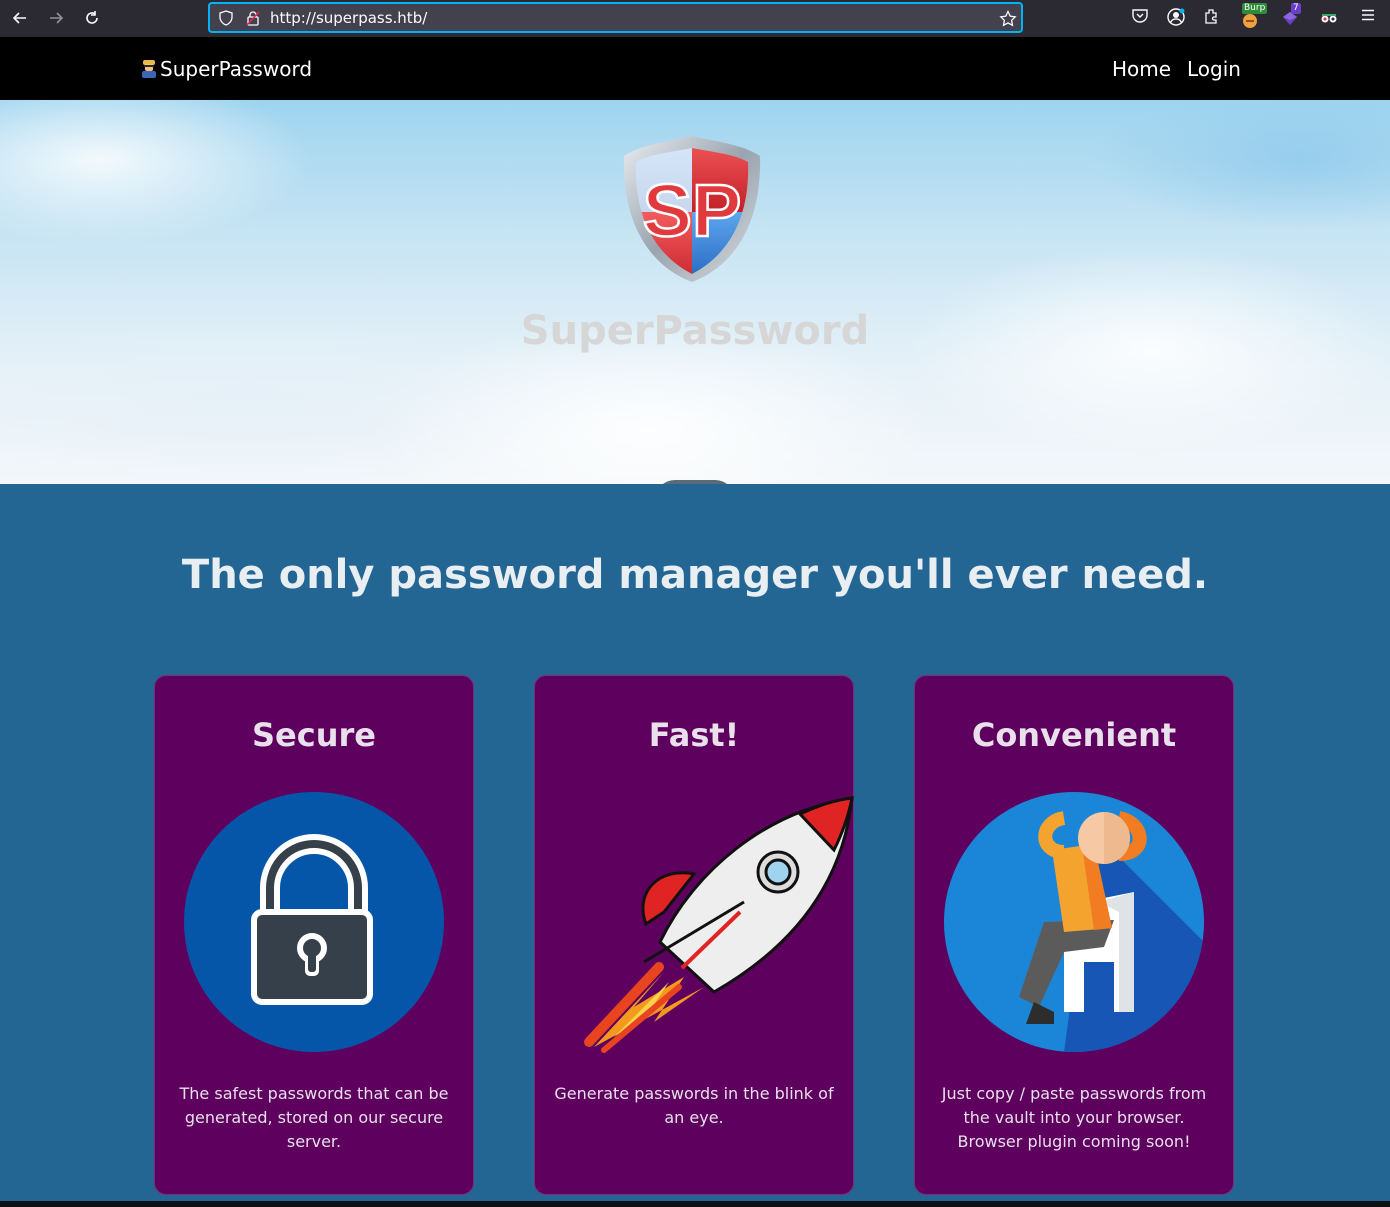  What do you see at coordinates (1255, 8) in the screenshot?
I see `burp-badge: Burp` at bounding box center [1255, 8].